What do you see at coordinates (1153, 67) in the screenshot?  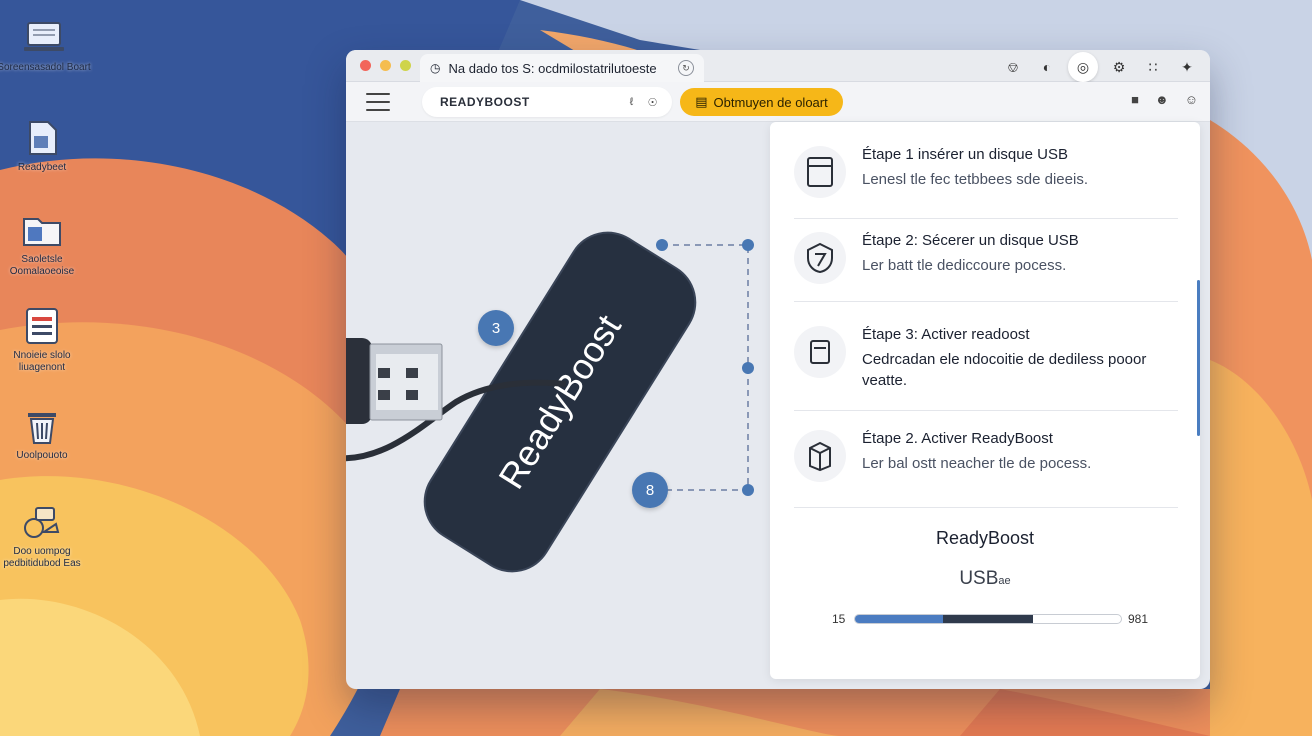 I see `apps-grid-icon: ∷` at bounding box center [1153, 67].